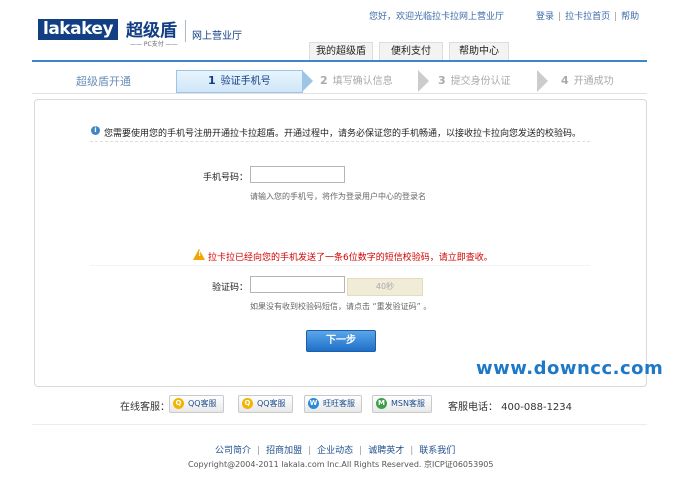 This screenshot has height=477, width=692. What do you see at coordinates (307, 81) in the screenshot?
I see `step-arrow-active` at bounding box center [307, 81].